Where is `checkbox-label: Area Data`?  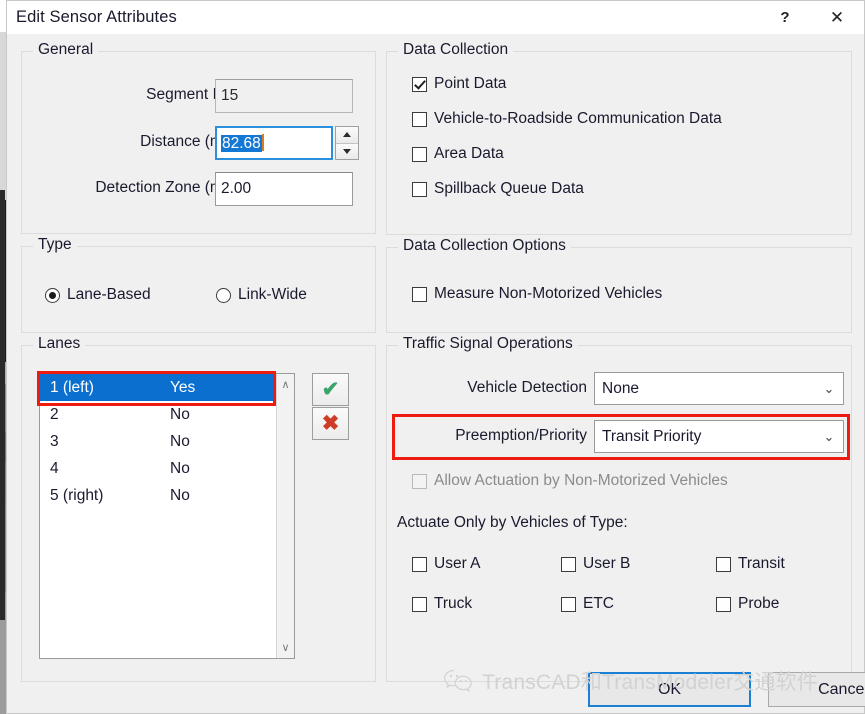 checkbox-label: Area Data is located at coordinates (469, 153).